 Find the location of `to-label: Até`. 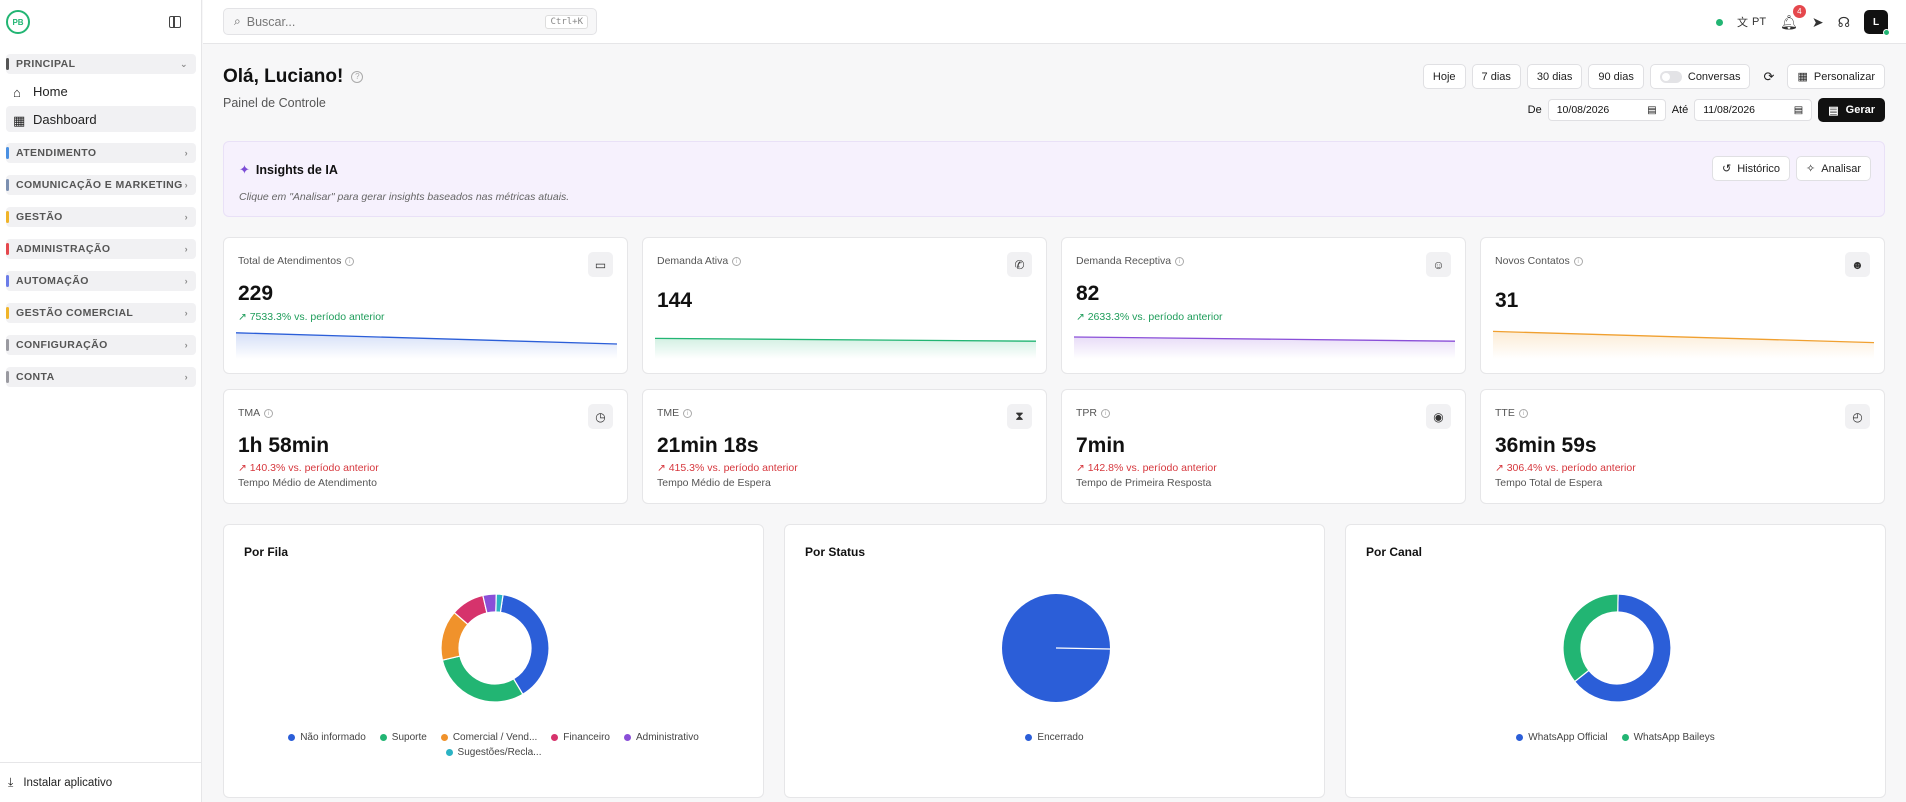

to-label: Até is located at coordinates (1680, 110).